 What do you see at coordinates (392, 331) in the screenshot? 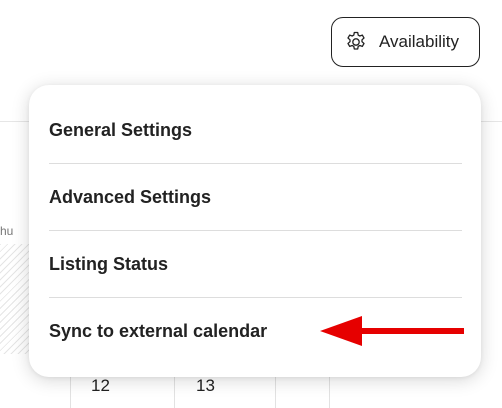
I see `annotation-arrow-icon` at bounding box center [392, 331].